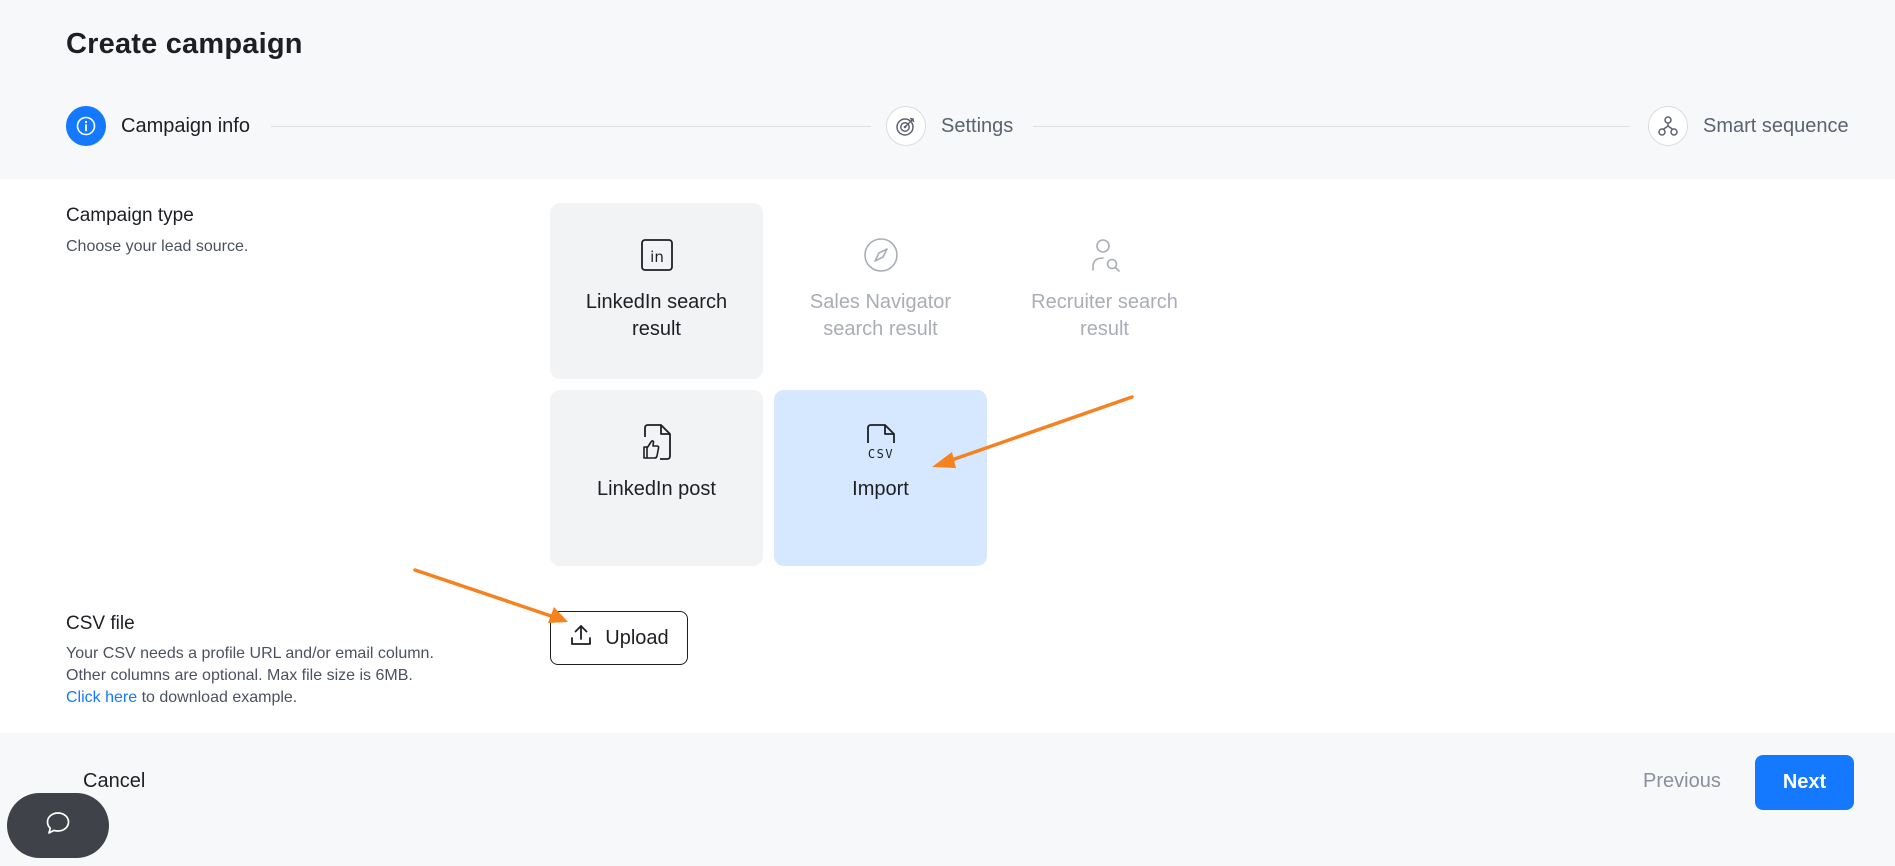 This screenshot has width=1895, height=866. Describe the element at coordinates (880, 489) in the screenshot. I see `card-label: Import` at that location.